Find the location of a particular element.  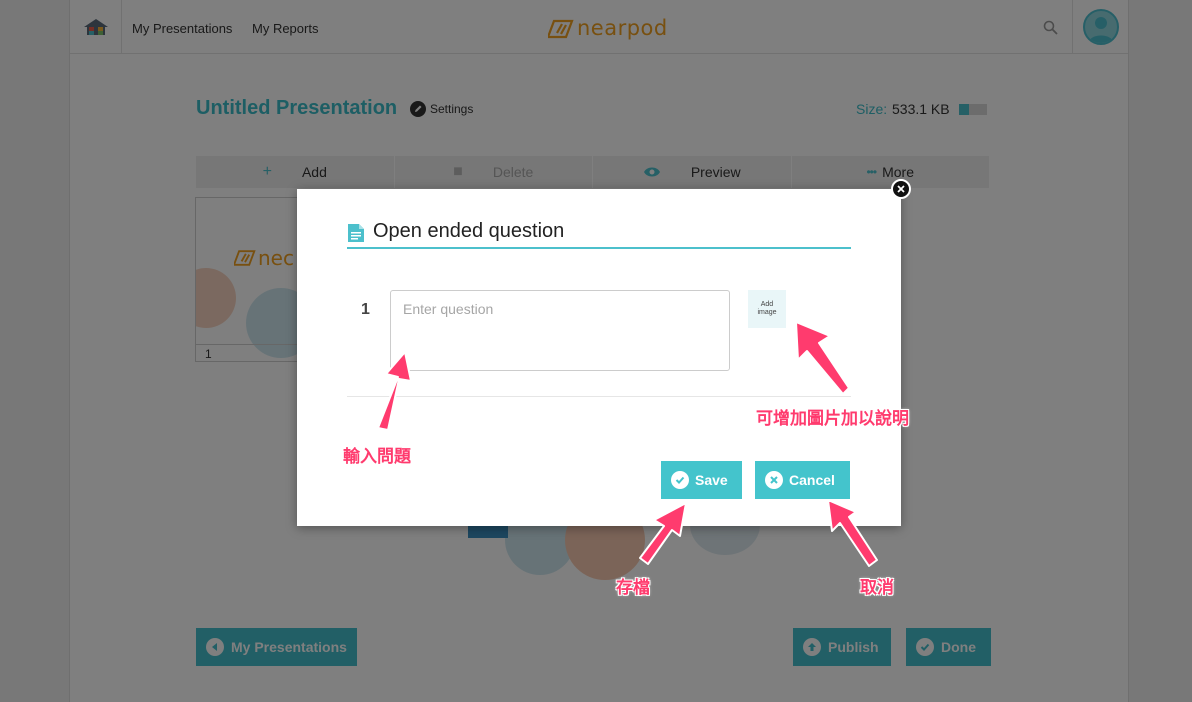

arrow-to-question-input is located at coordinates (394, 391).